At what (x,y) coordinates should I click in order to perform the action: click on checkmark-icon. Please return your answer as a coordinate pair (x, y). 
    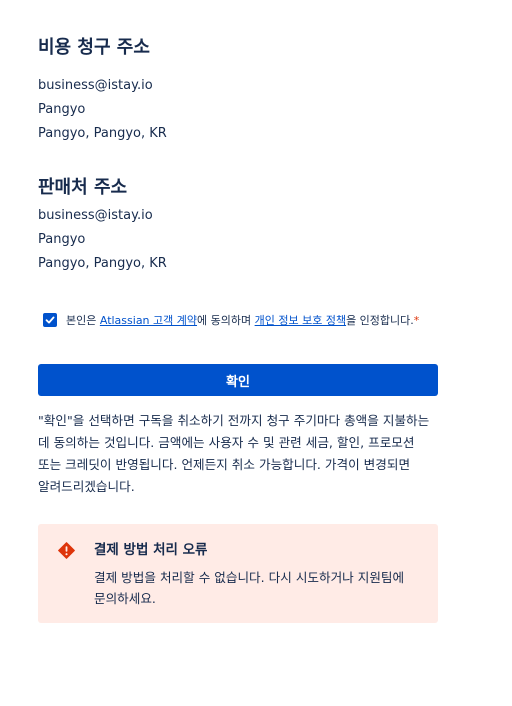
    Looking at the image, I should click on (50, 320).